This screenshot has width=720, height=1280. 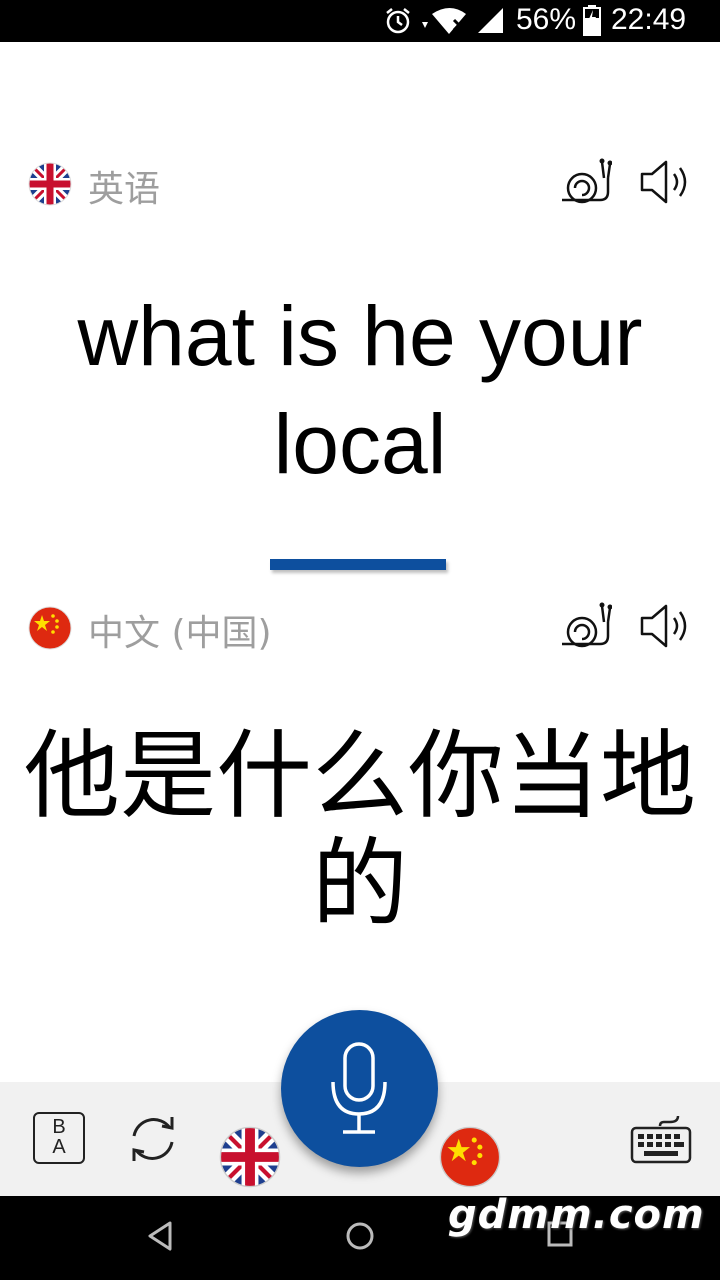 I want to click on ab-bottom-label: A, so click(x=59, y=1147).